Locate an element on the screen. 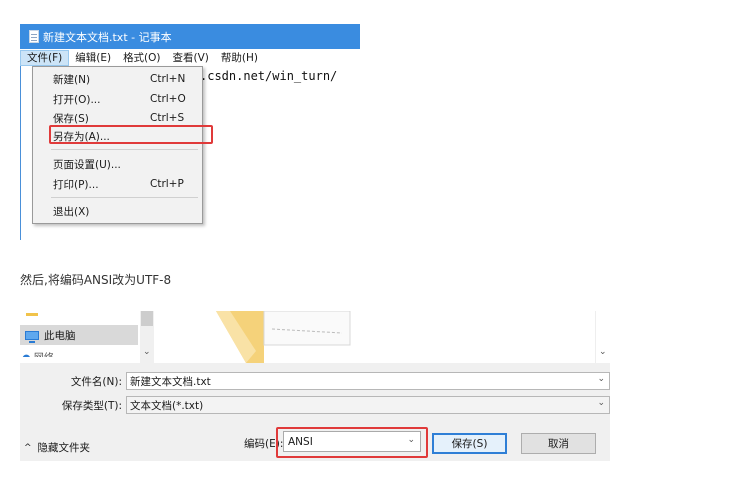 This screenshot has height=483, width=734. notepad-menubar: 文件(F) 编辑(E) 格式(O) 查看(V) 帮助(H) is located at coordinates (190, 58).